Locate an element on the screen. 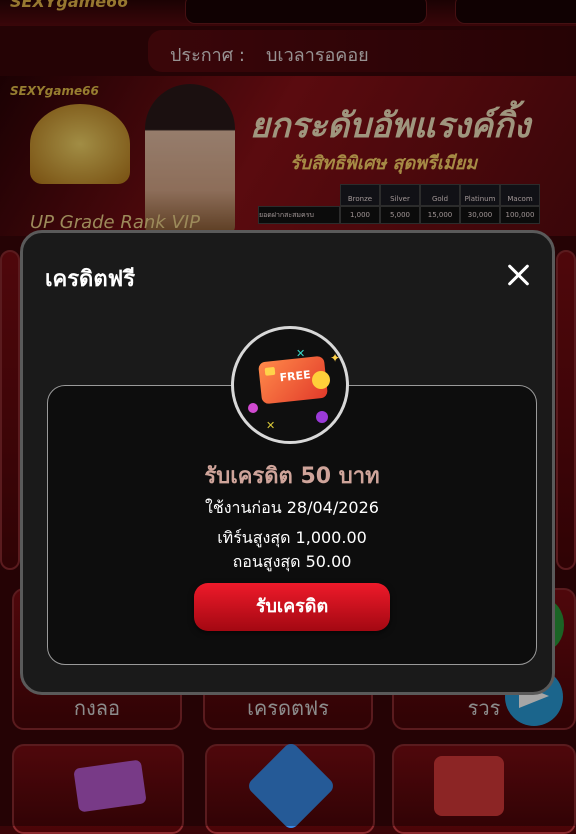  free-label: FREE is located at coordinates (295, 376).